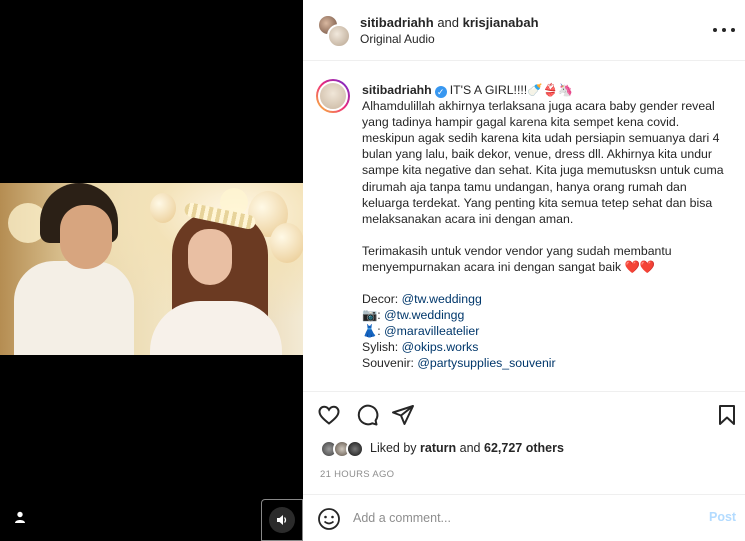 Image resolution: width=745 pixels, height=541 pixels. Describe the element at coordinates (403, 415) in the screenshot. I see `share-icon` at that location.